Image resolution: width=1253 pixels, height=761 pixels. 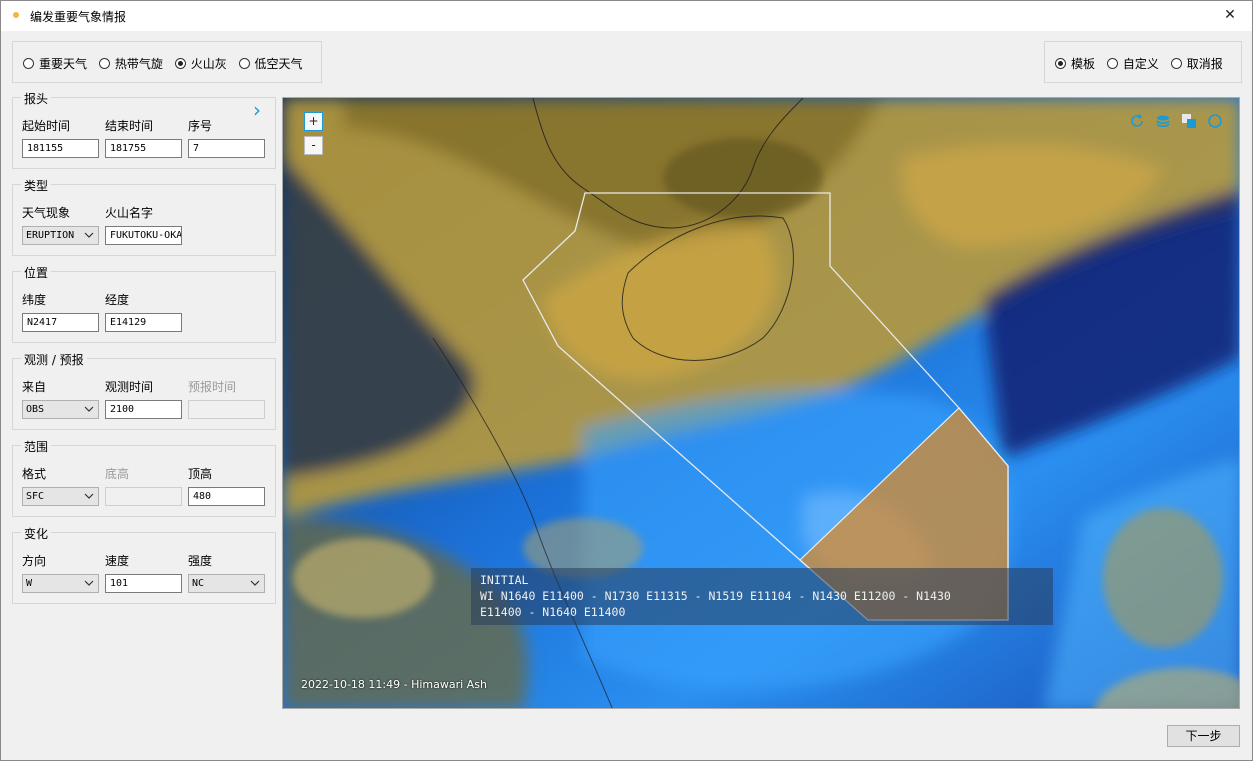 I want to click on radio-low-level-weather: 低空天气, so click(x=270, y=63).